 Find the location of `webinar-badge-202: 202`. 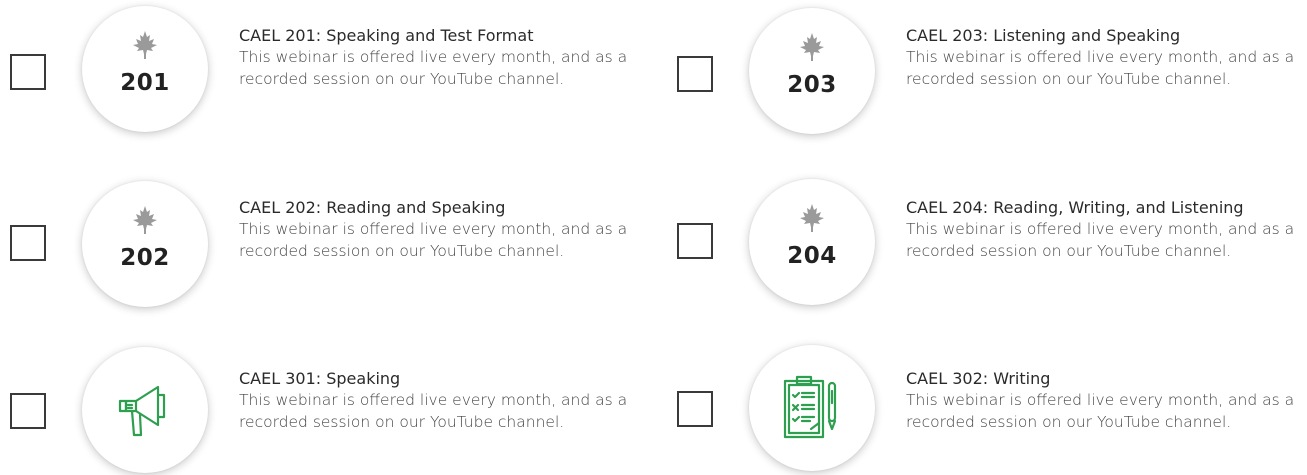

webinar-badge-202: 202 is located at coordinates (145, 244).